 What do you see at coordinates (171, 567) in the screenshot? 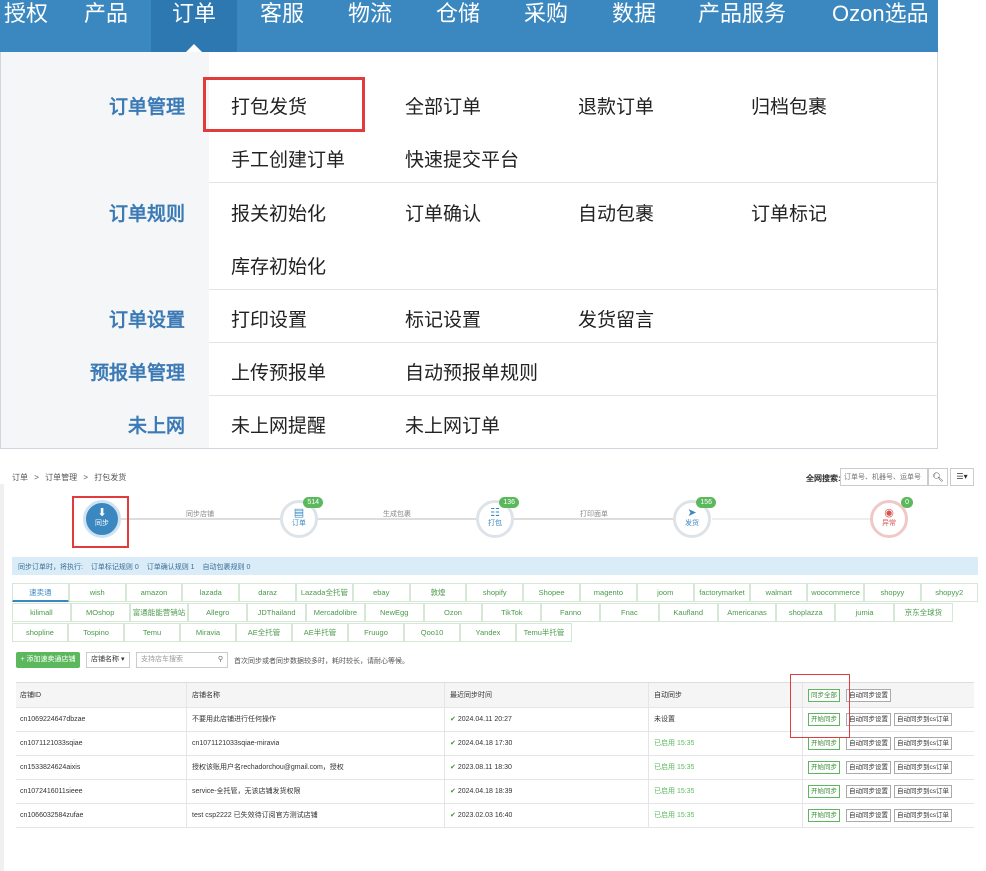
I see `info-order-confirm-rules: 订单确认规则 1` at bounding box center [171, 567].